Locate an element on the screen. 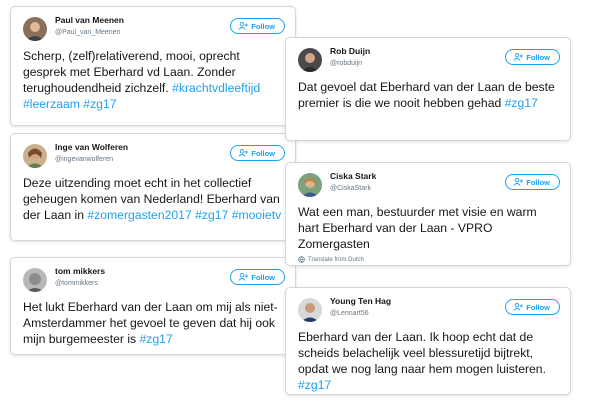  globe-icon is located at coordinates (301, 259).